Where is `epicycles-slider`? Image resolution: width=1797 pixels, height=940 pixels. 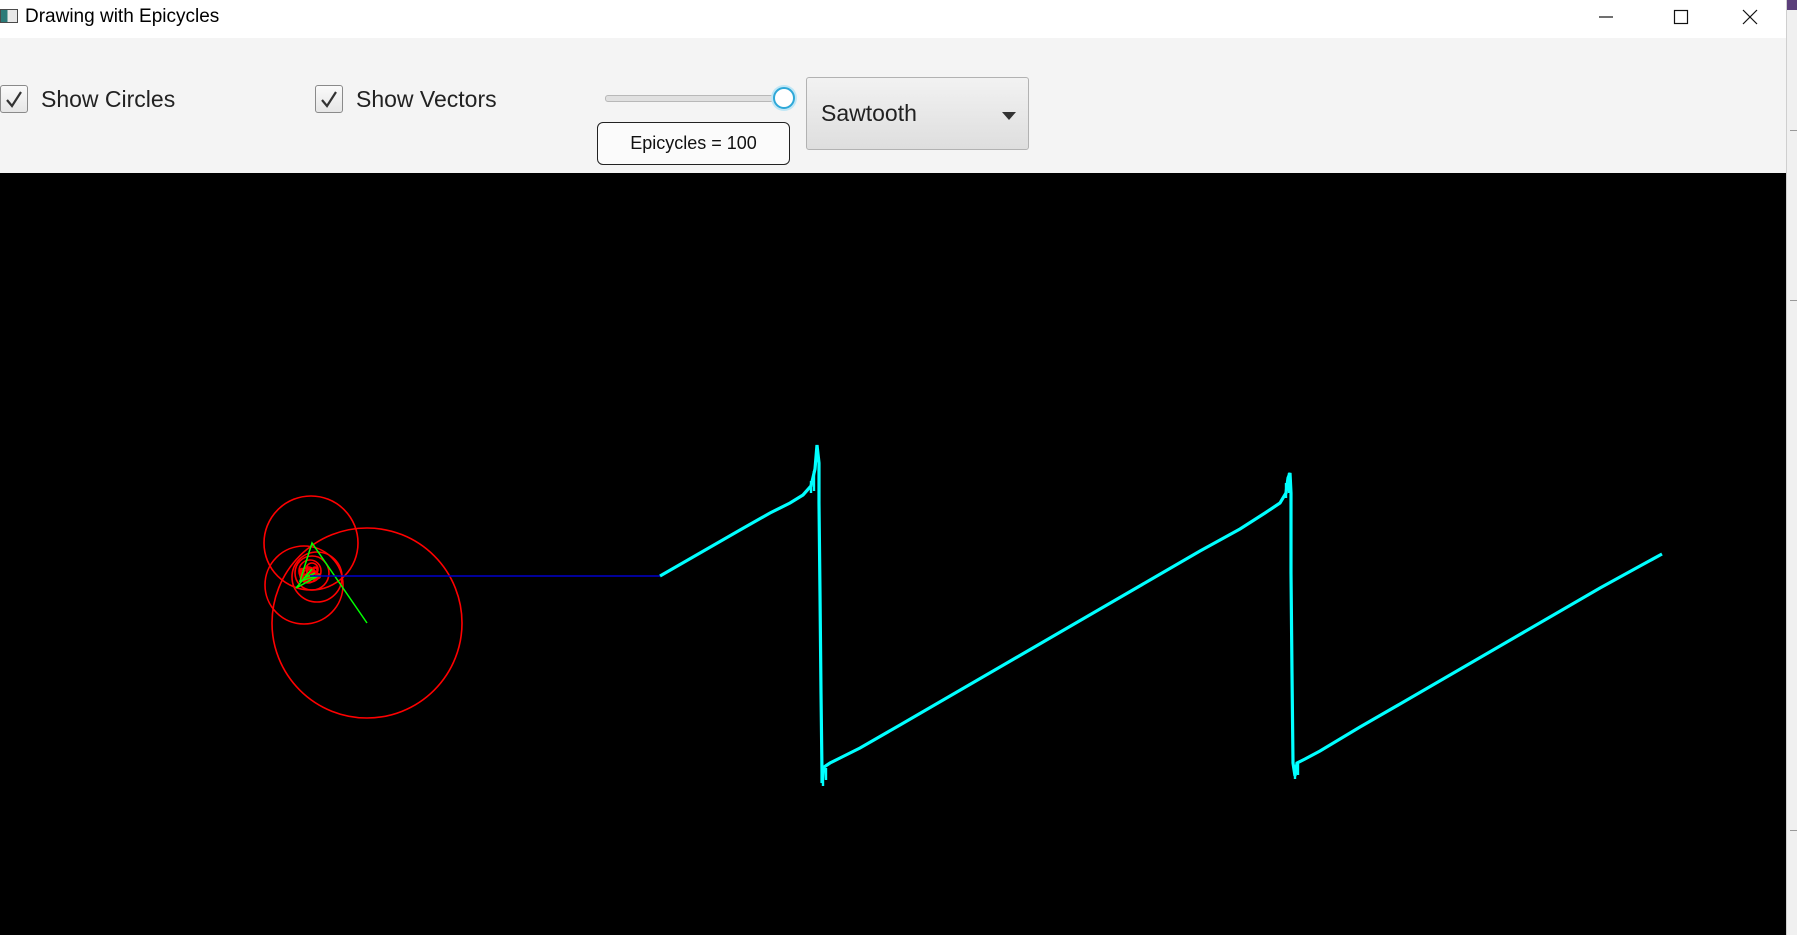 epicycles-slider is located at coordinates (700, 98).